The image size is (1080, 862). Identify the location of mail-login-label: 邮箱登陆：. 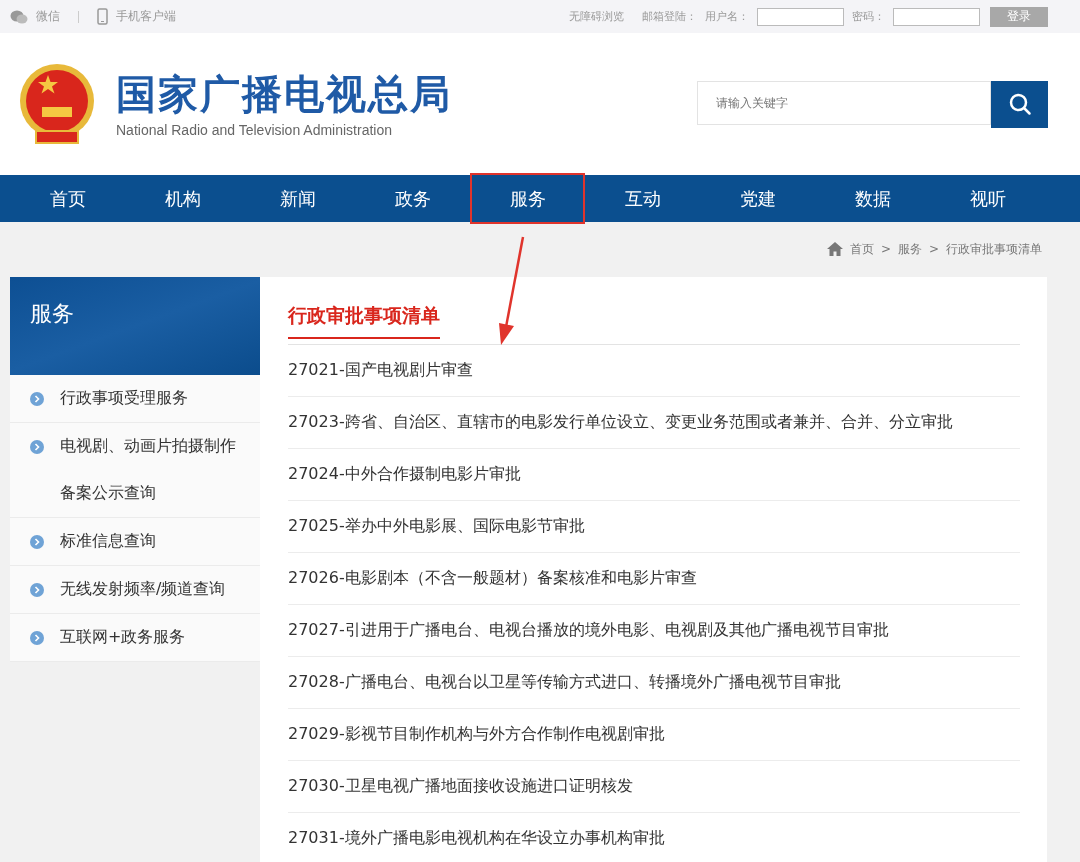
(669, 16).